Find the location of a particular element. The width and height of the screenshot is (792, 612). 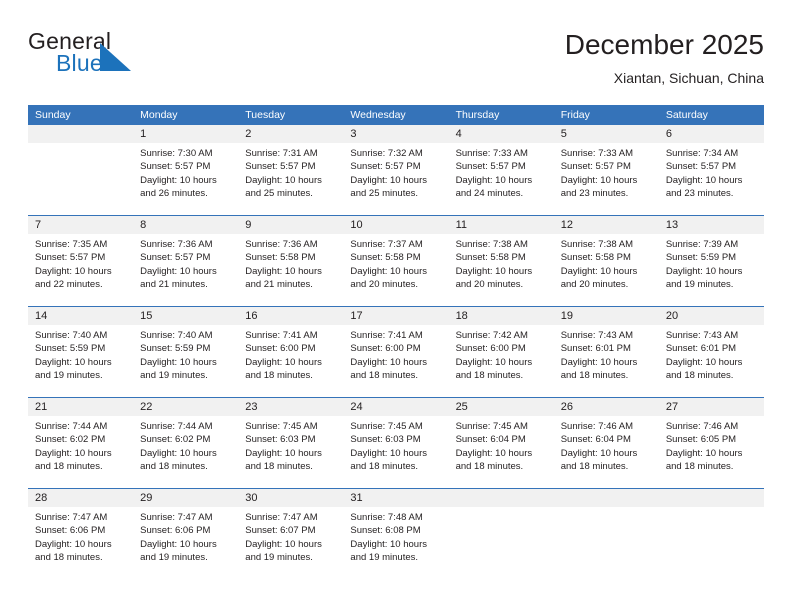

weekday-header-thursday: Thursday is located at coordinates (501, 115).